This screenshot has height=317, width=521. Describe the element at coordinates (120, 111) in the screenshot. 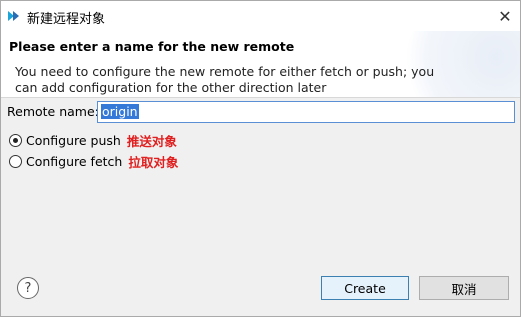

I see `remote-name-value: origin` at that location.